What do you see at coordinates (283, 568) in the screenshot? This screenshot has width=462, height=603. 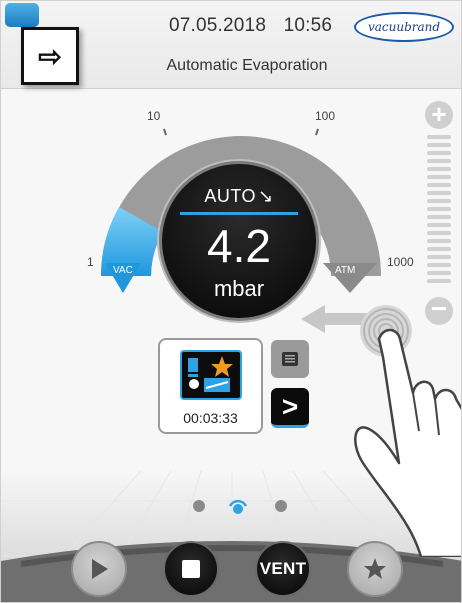 I see `vent-label: VENT` at bounding box center [283, 568].